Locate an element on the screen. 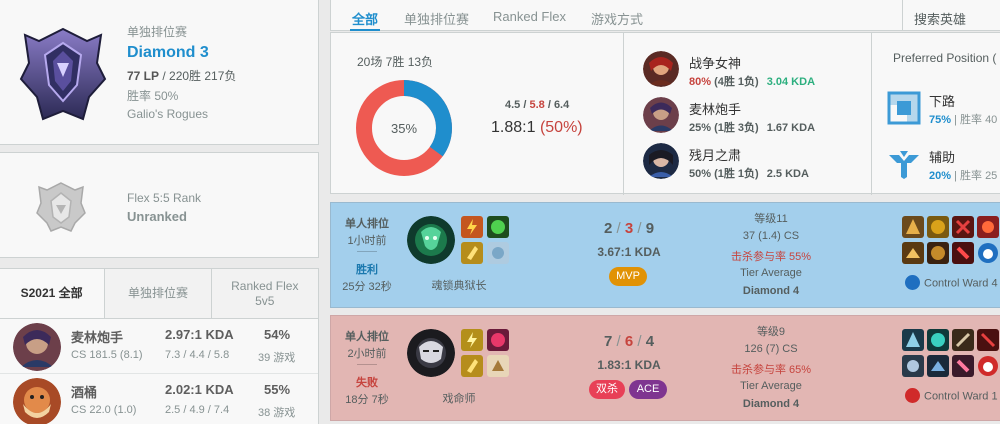 This screenshot has height=424, width=1000. champion-name: 麦林炮手 is located at coordinates (97, 337).